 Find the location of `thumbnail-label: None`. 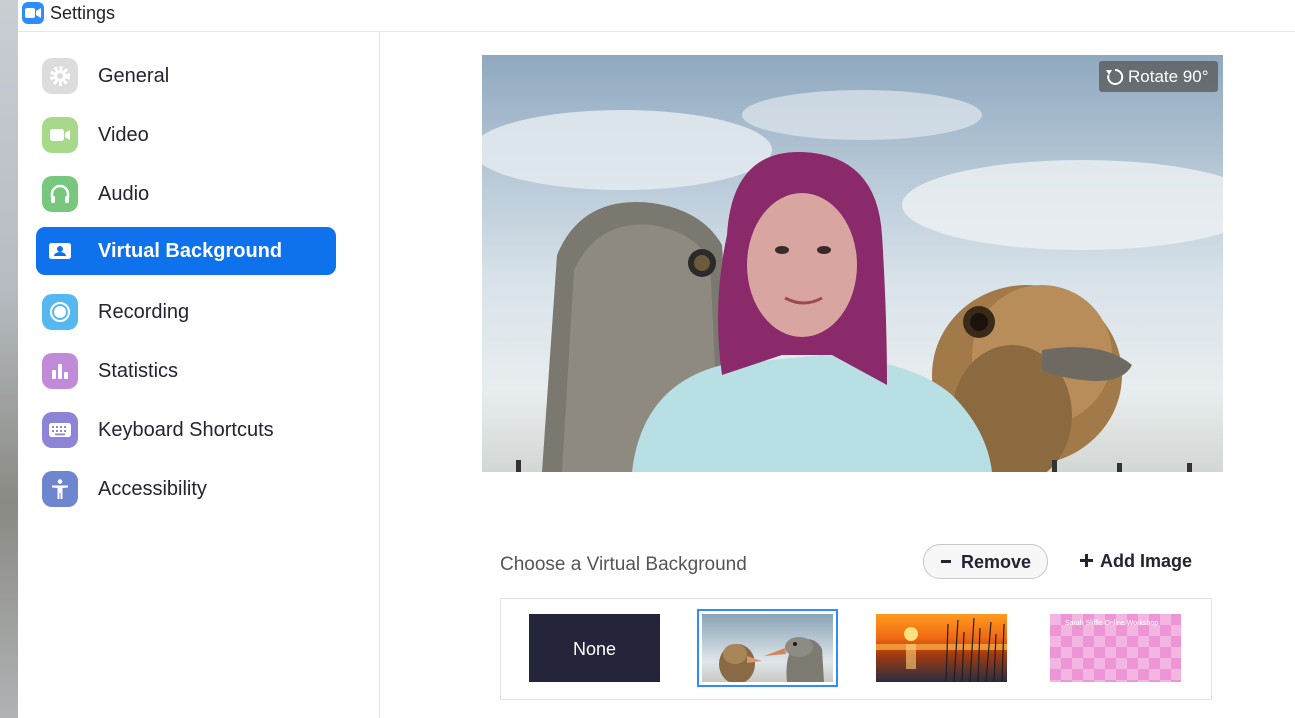

thumbnail-label: None is located at coordinates (594, 649).